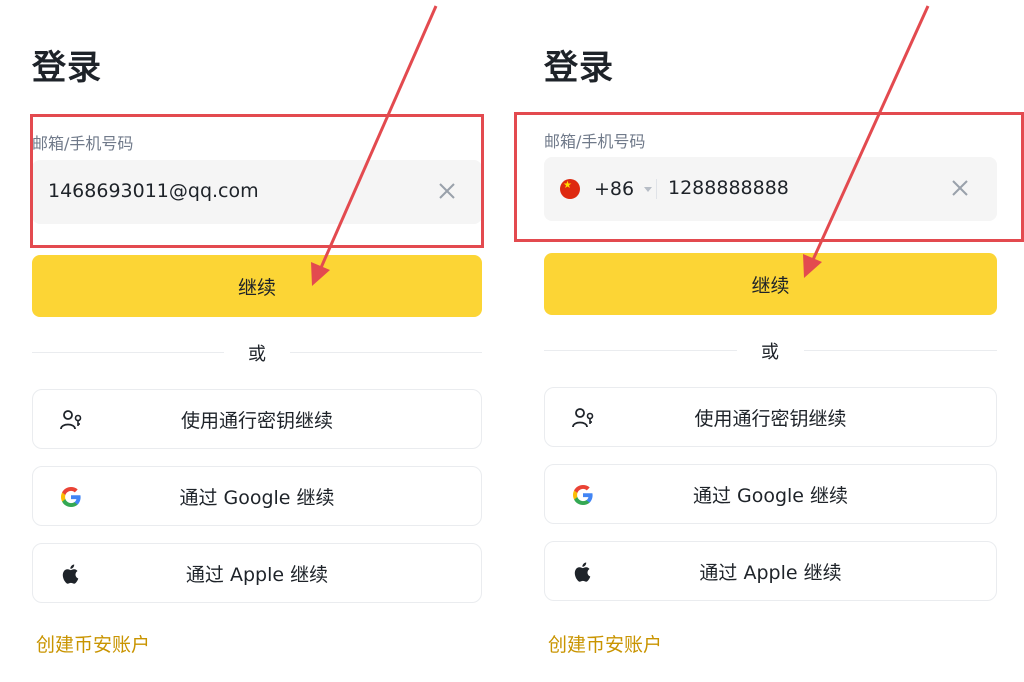 Image resolution: width=1024 pixels, height=682 pixels. I want to click on chevron-down-icon, so click(648, 189).